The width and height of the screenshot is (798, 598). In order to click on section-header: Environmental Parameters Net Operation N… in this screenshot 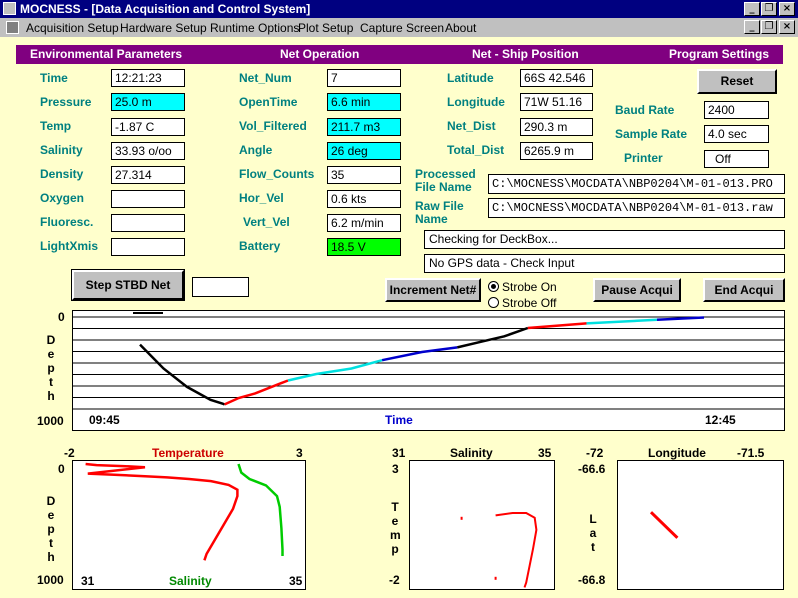, I will do `click(399, 54)`.